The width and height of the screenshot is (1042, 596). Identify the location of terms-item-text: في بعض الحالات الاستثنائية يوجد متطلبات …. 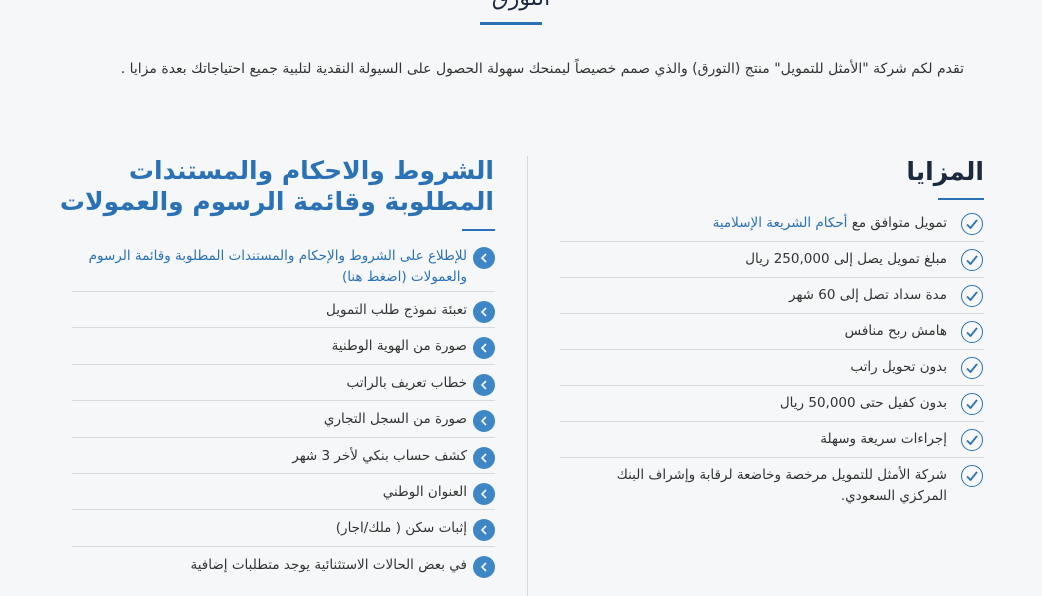
(328, 564).